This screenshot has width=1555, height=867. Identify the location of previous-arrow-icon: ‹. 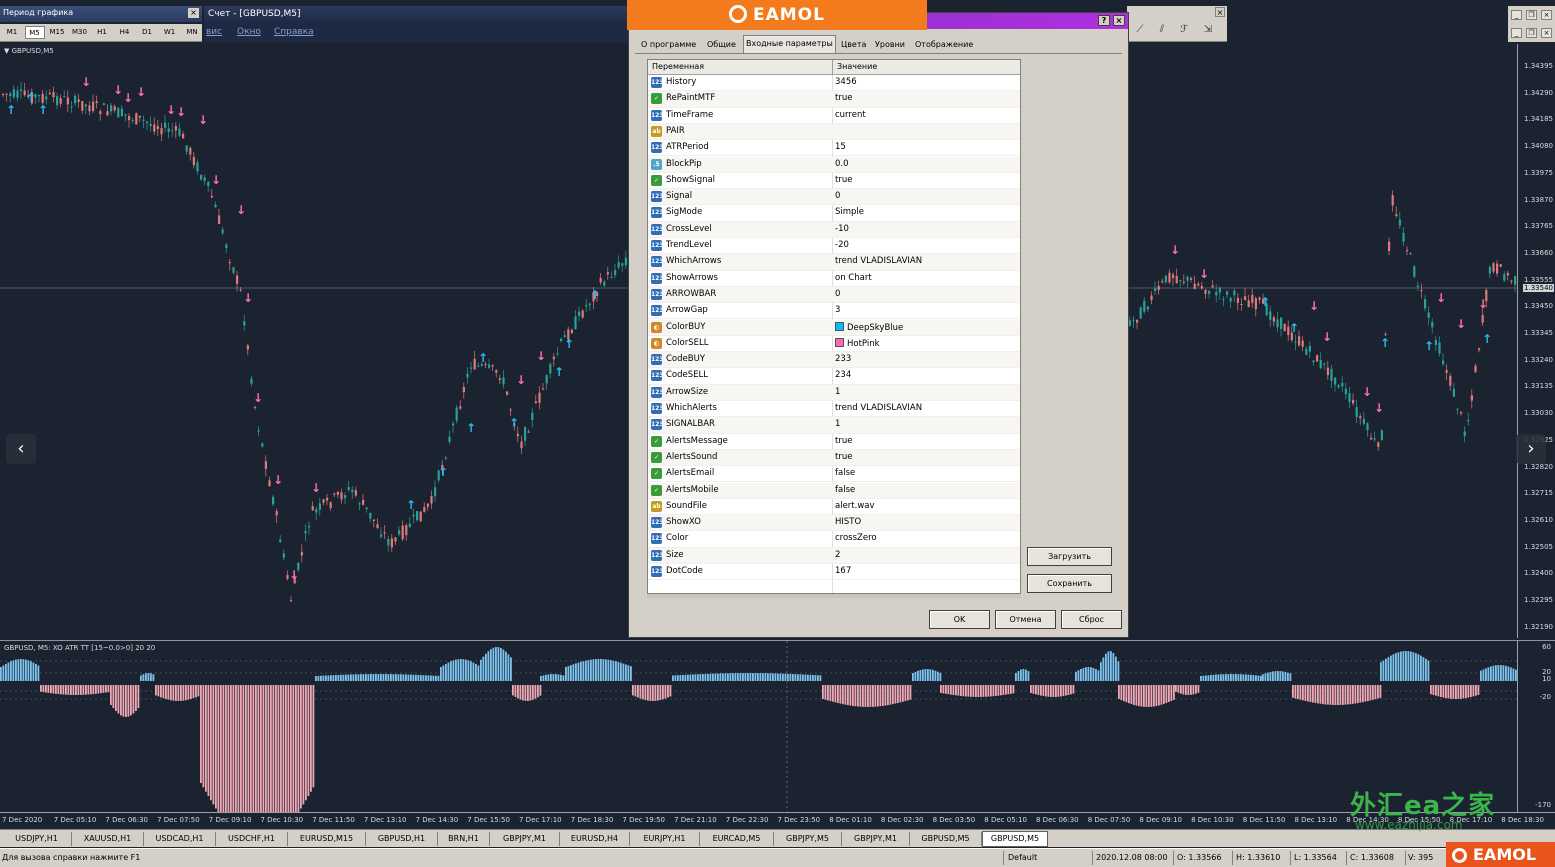
(21, 449).